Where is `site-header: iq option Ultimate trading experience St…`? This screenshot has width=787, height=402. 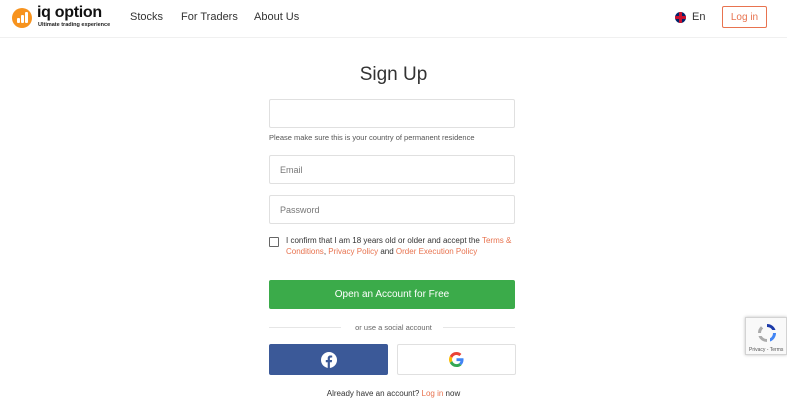 site-header: iq option Ultimate trading experience St… is located at coordinates (393, 19).